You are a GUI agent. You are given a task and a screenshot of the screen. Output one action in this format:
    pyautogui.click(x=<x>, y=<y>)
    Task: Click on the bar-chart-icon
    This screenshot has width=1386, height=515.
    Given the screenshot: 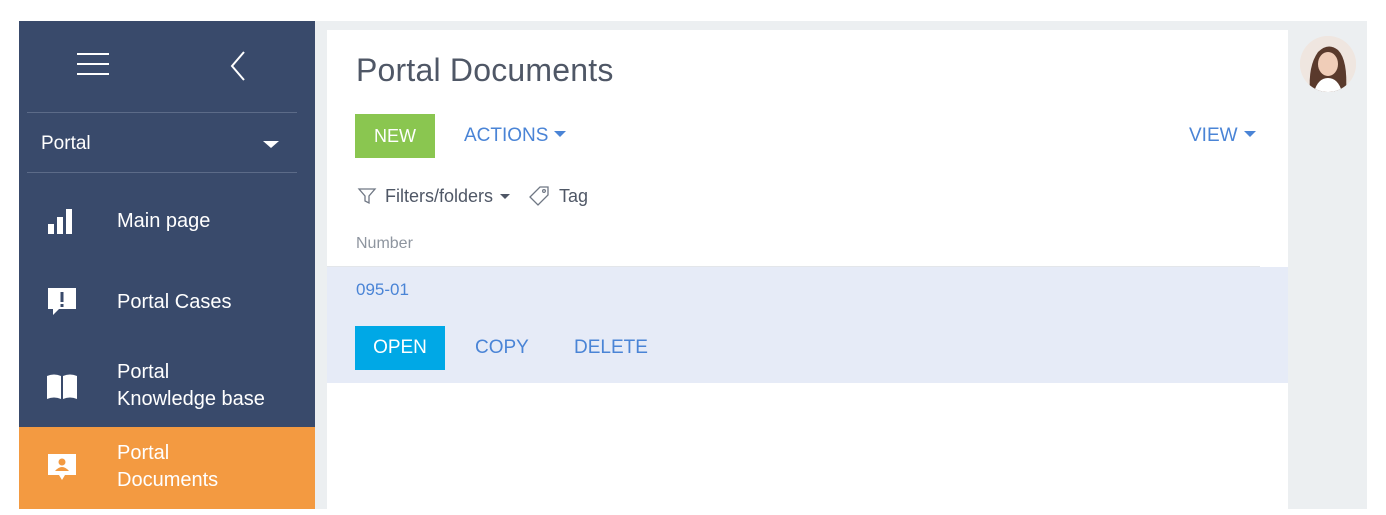 What is the action you would take?
    pyautogui.click(x=62, y=221)
    